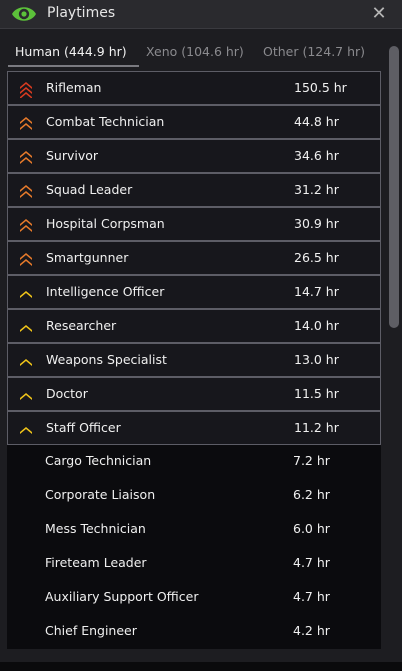  Describe the element at coordinates (311, 460) in the screenshot. I see `role-hours: 7.2 hr` at that location.